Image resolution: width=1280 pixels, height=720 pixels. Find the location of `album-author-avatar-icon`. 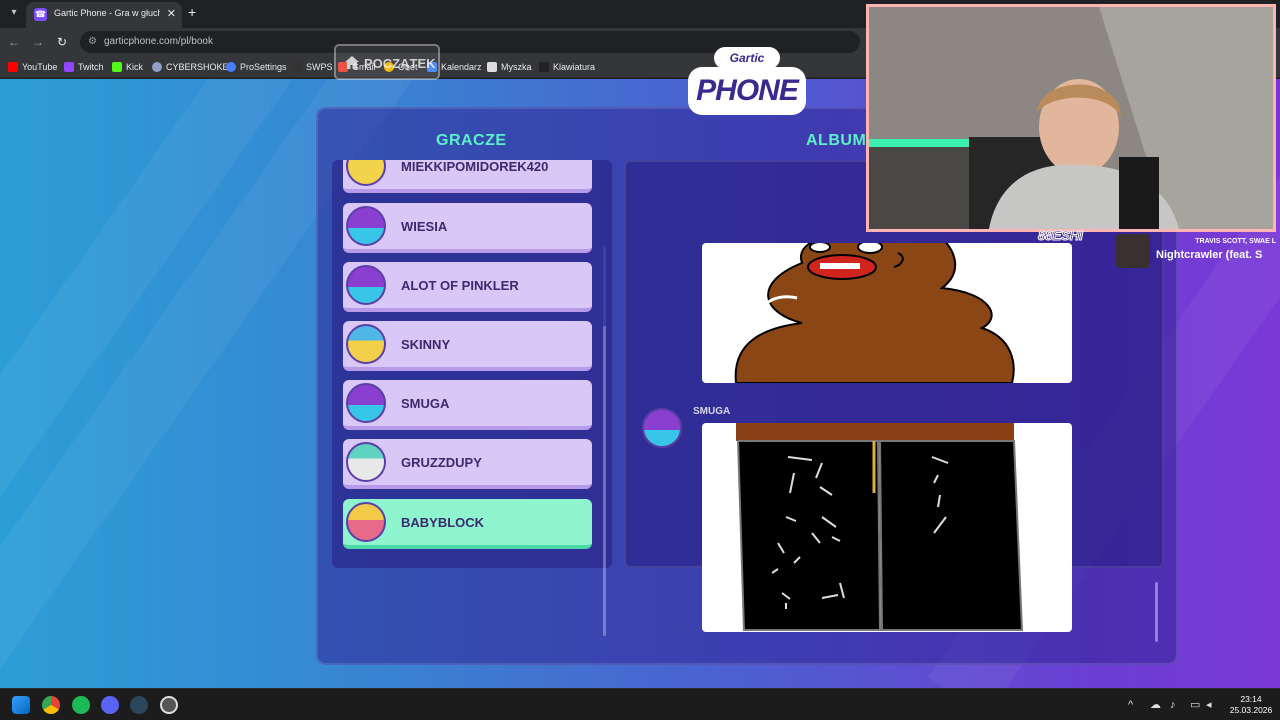

album-author-avatar-icon is located at coordinates (662, 428).